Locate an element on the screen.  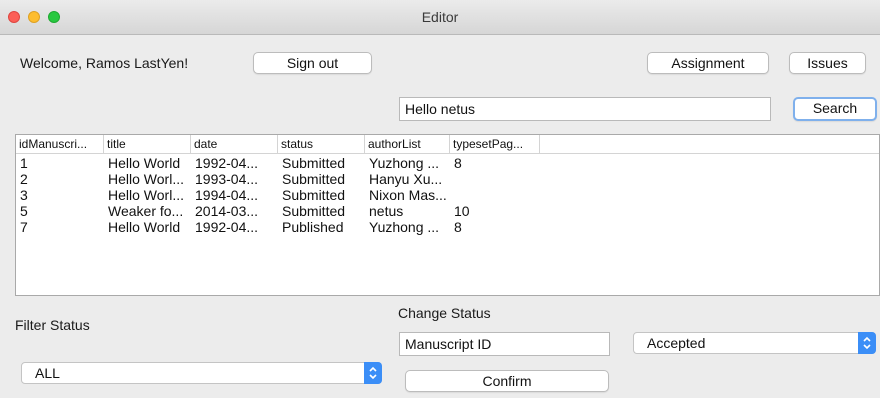
window-title: Editor is located at coordinates (440, 17).